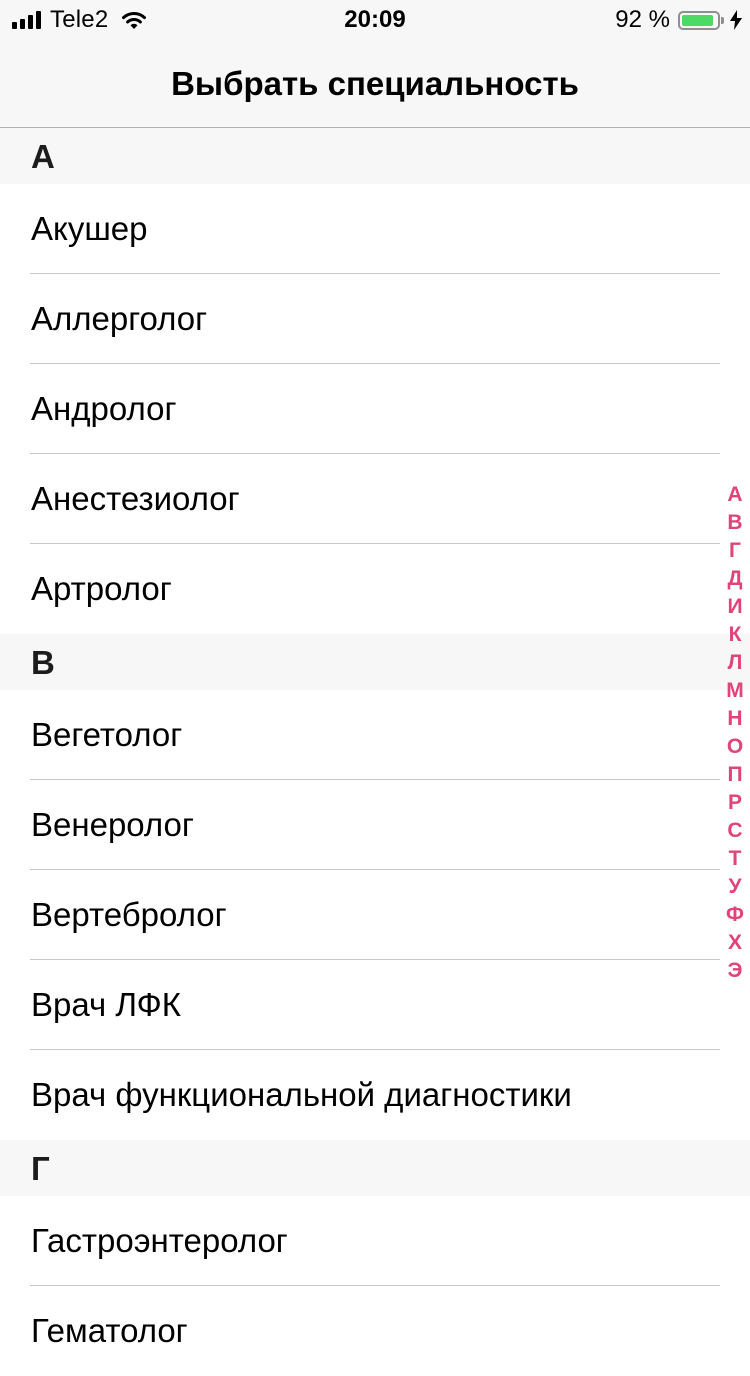  What do you see at coordinates (89, 228) in the screenshot?
I see `list-item-label: Акушер` at bounding box center [89, 228].